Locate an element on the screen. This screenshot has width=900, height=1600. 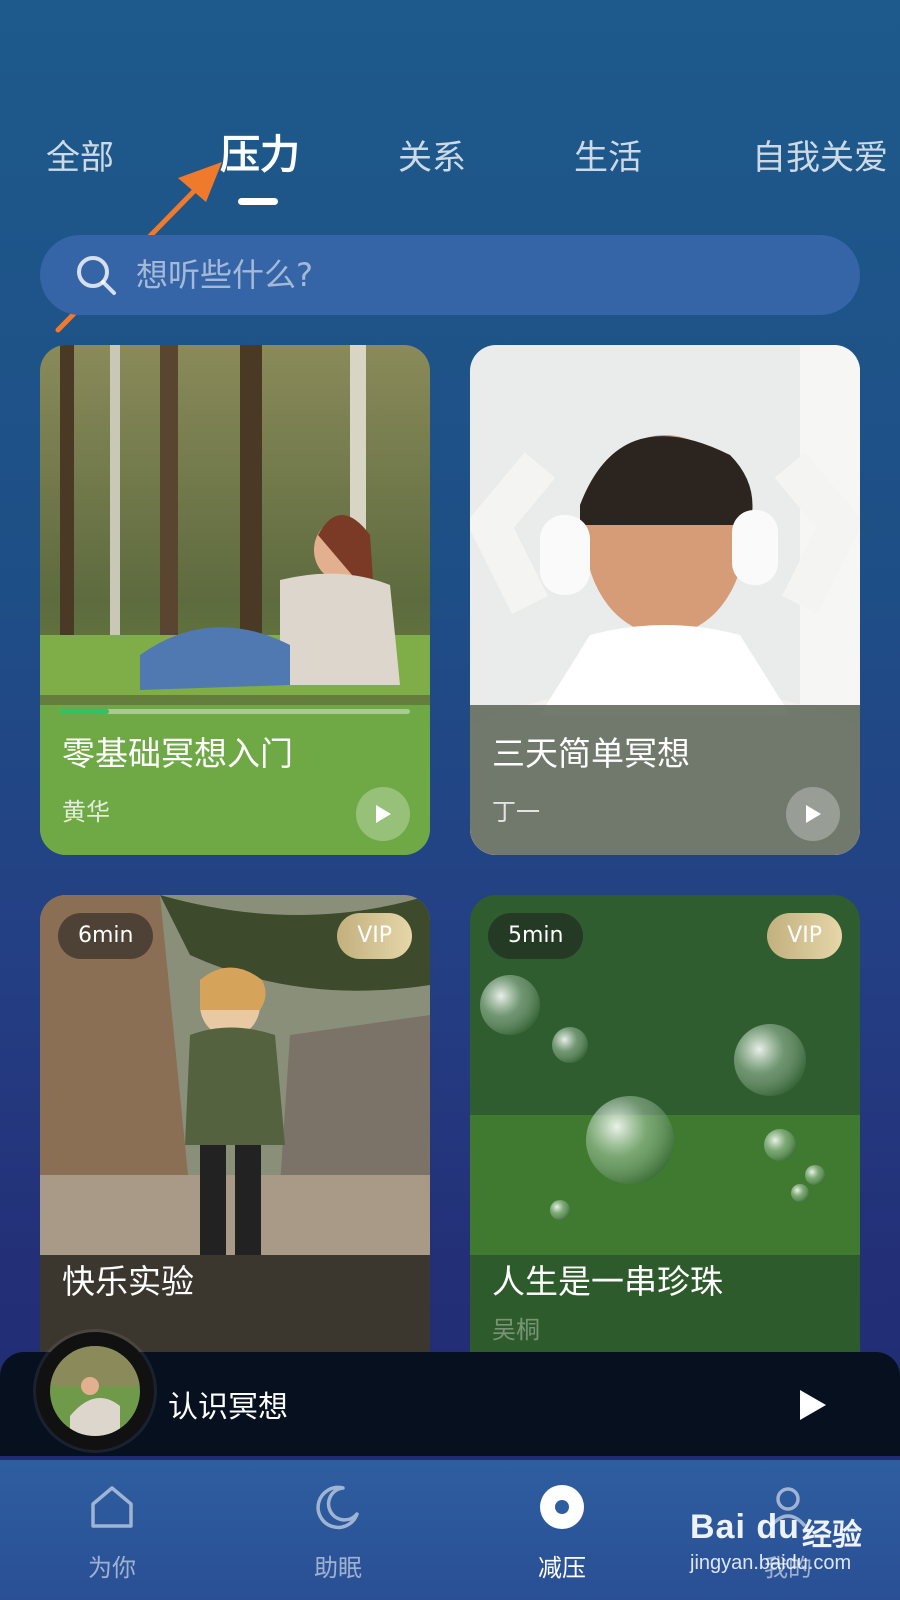
card-author: 丁一 is located at coordinates (516, 812).